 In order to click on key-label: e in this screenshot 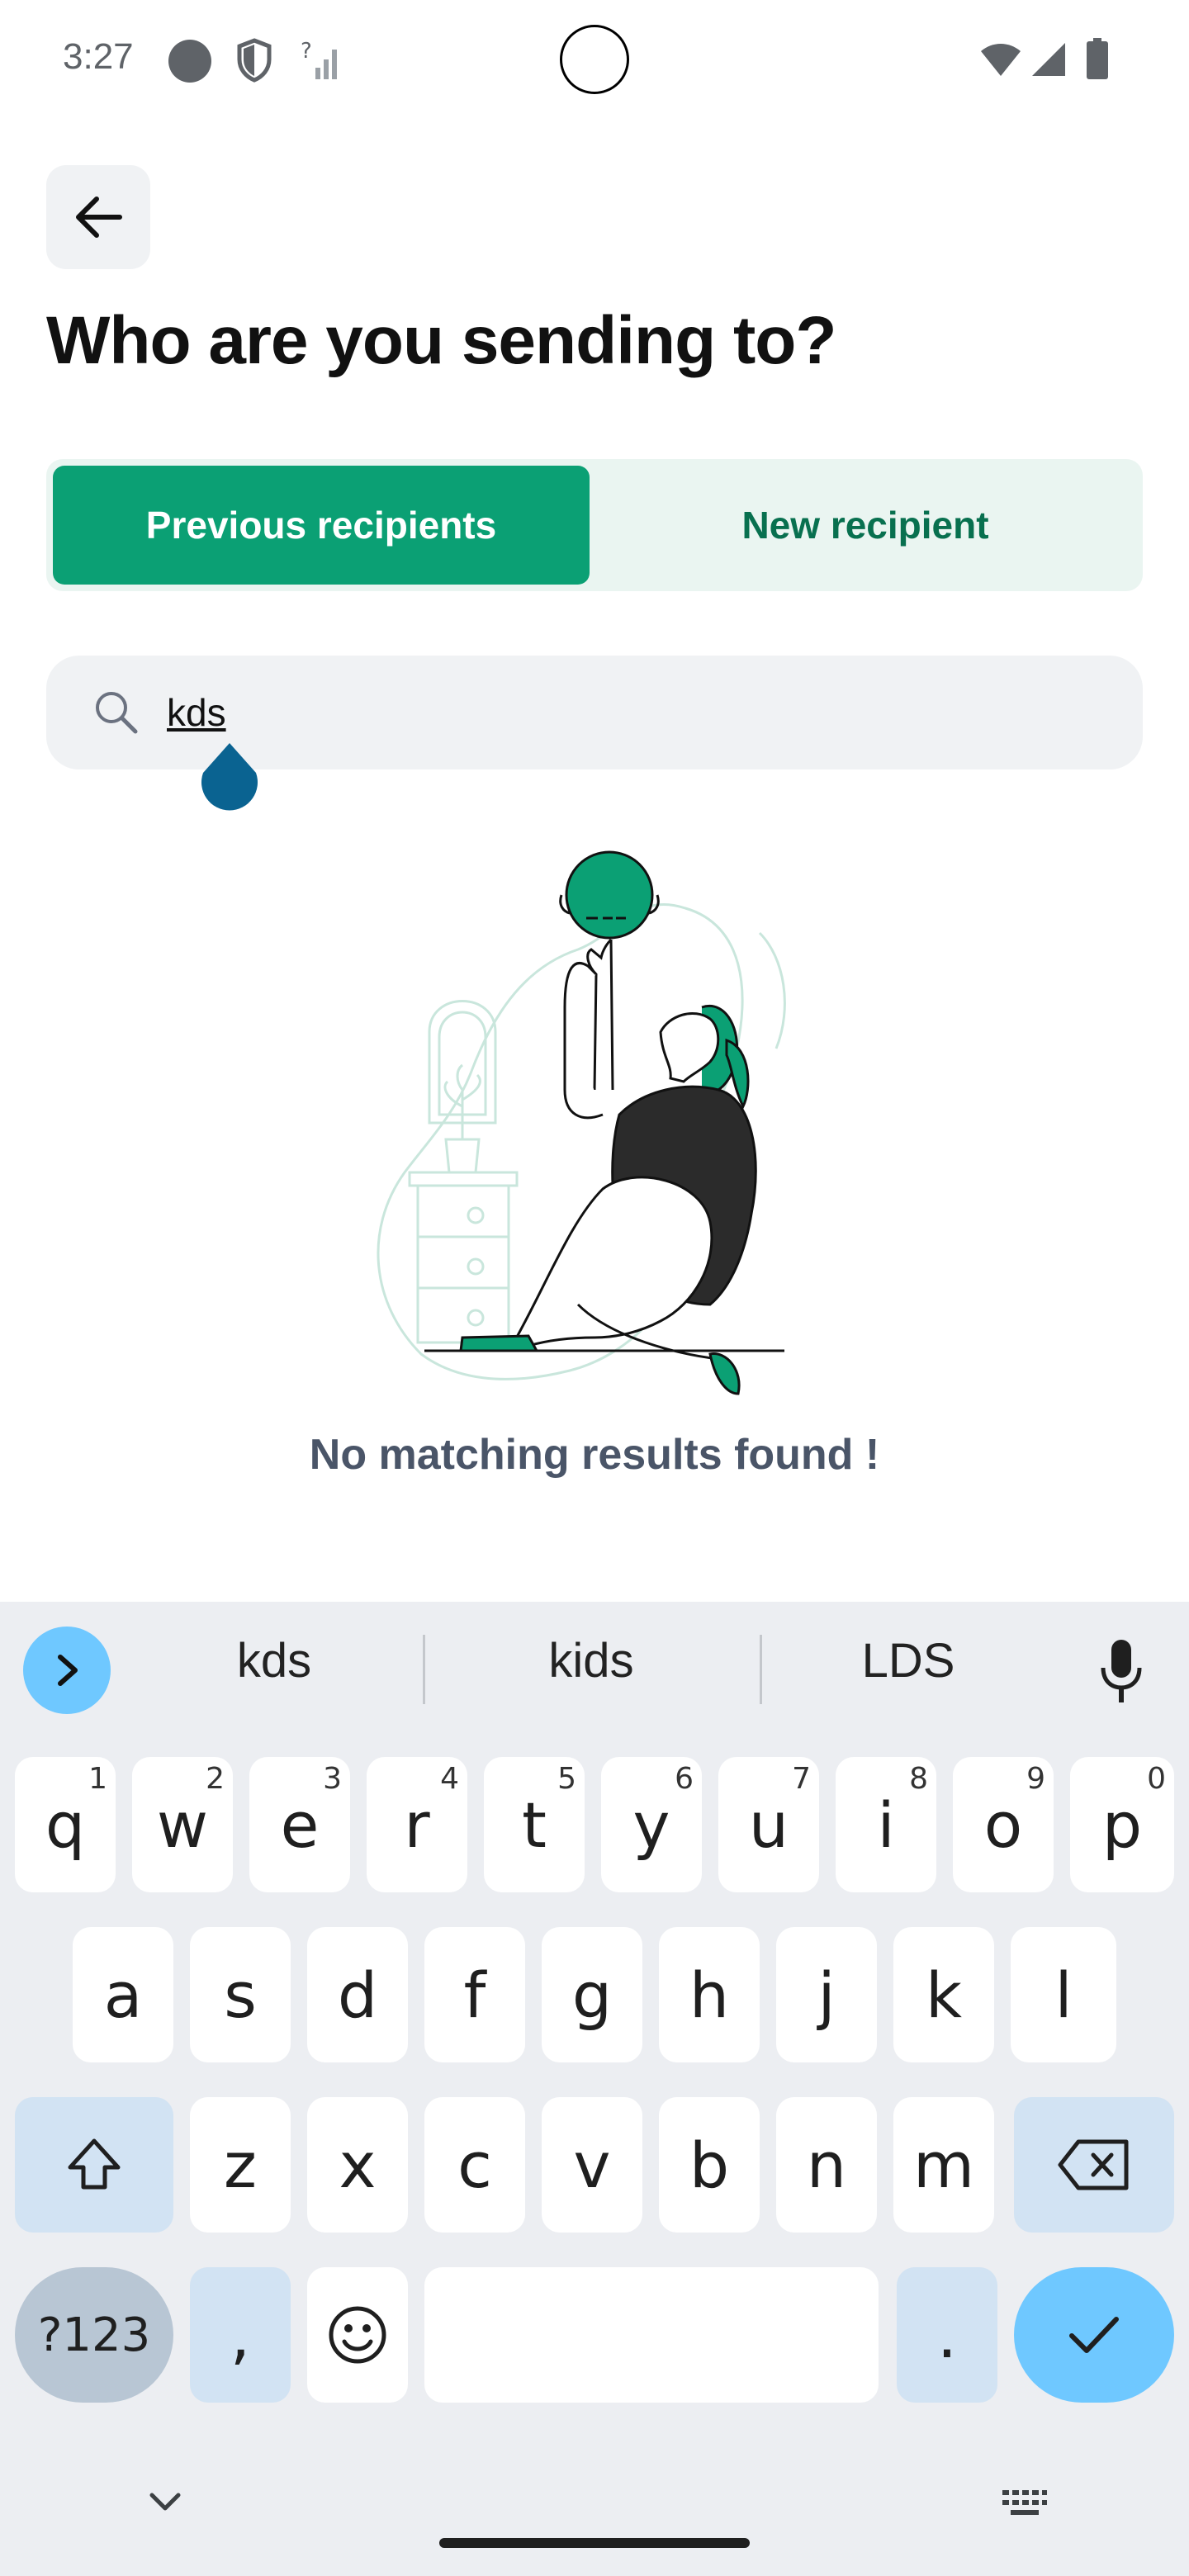, I will do `click(300, 1825)`.